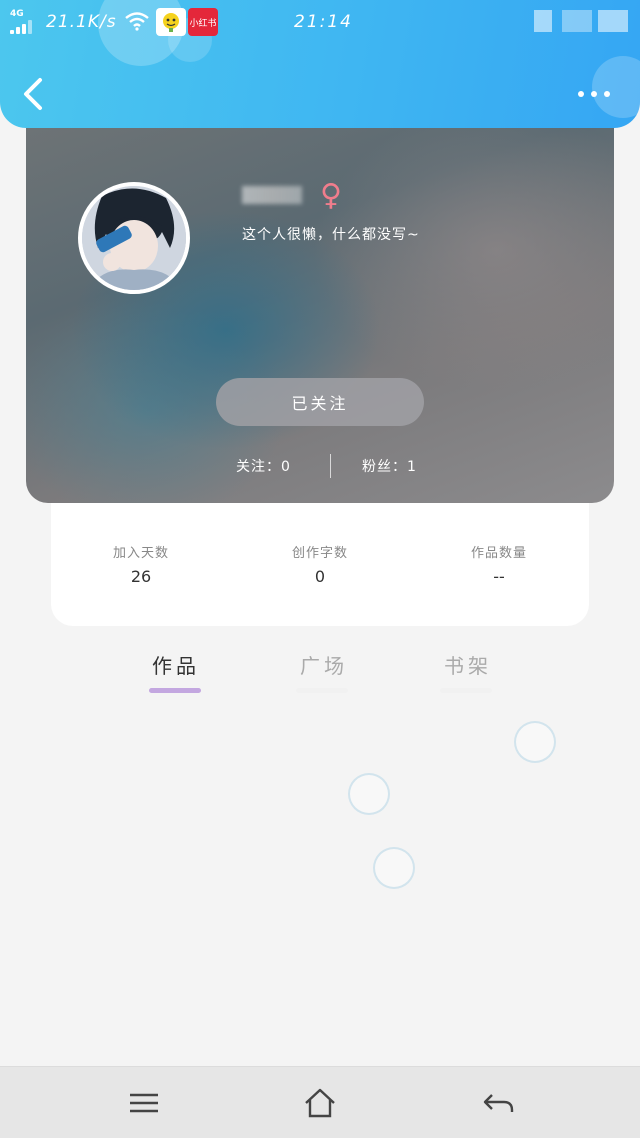  I want to click on stat-works-count: 作品数量 --, so click(499, 564).